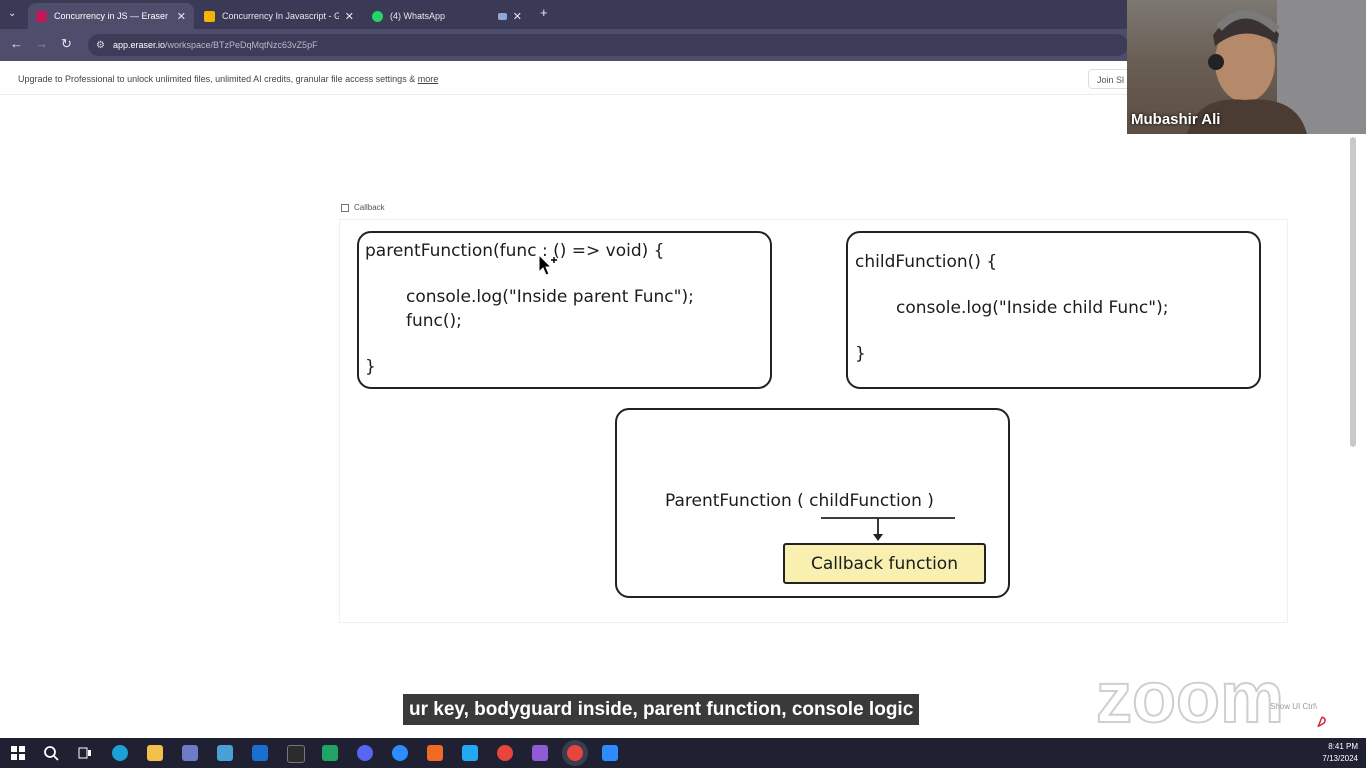 This screenshot has width=1366, height=768. What do you see at coordinates (241, 45) in the screenshot?
I see `url-path: /workspace/BTzPeDqMqtNzc63vZ5pF` at bounding box center [241, 45].